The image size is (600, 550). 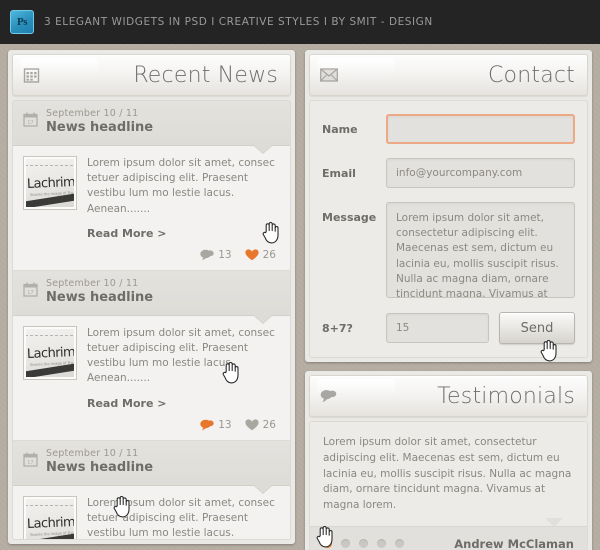 I want to click on message-label: Message, so click(x=349, y=217).